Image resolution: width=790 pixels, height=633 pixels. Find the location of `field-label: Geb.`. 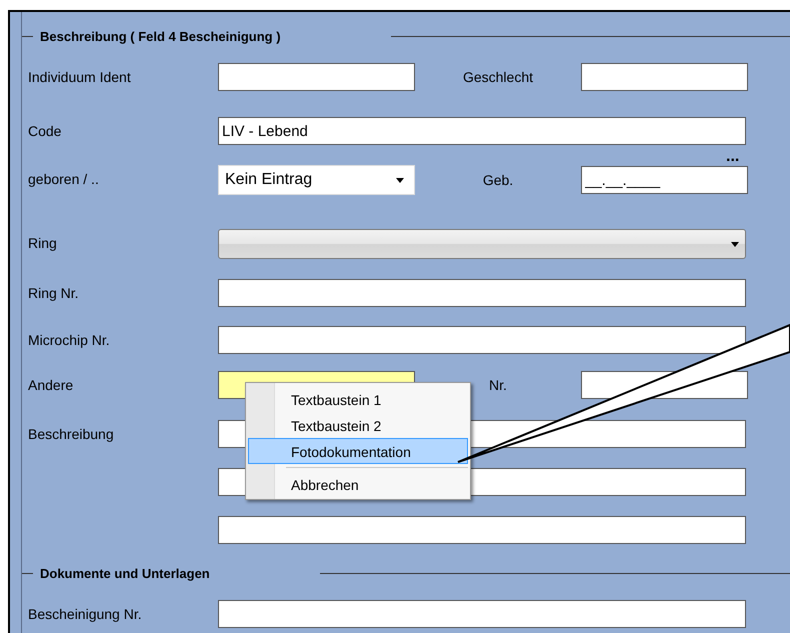

field-label: Geb. is located at coordinates (498, 180).